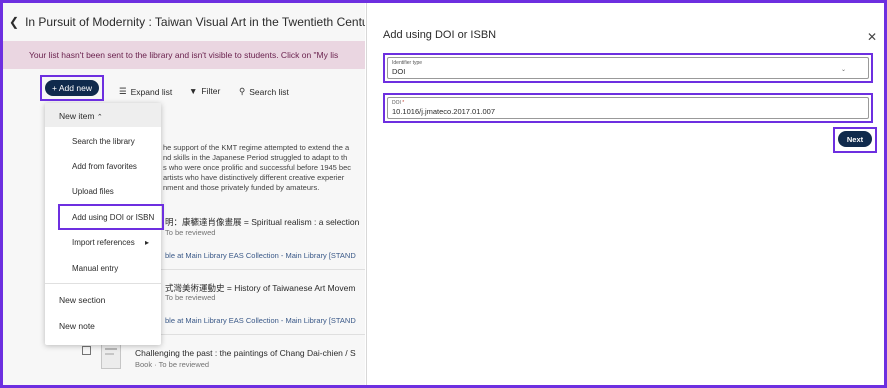  I want to click on expand-list-button: ☰ Expand list, so click(145, 91).